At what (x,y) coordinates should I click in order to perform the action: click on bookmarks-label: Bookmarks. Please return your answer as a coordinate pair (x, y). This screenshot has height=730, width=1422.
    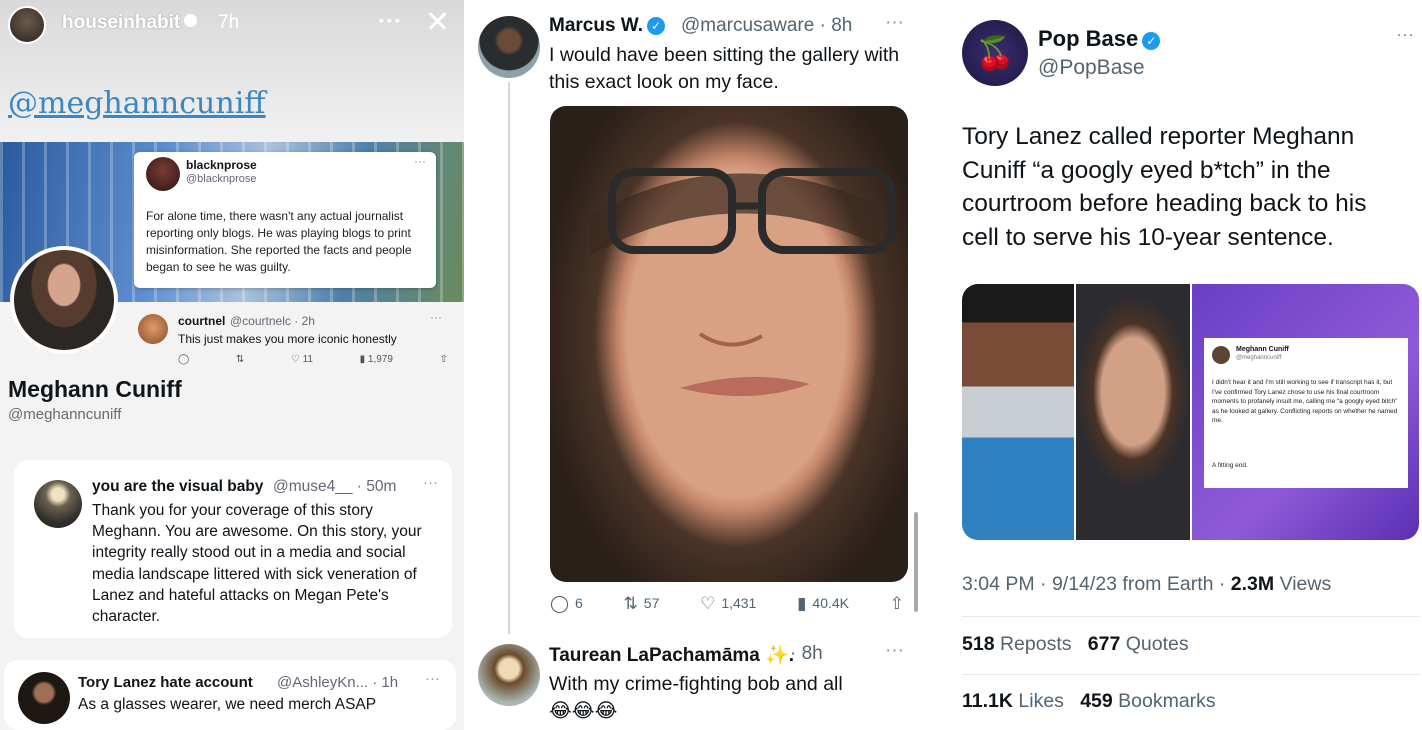
    Looking at the image, I should click on (1164, 701).